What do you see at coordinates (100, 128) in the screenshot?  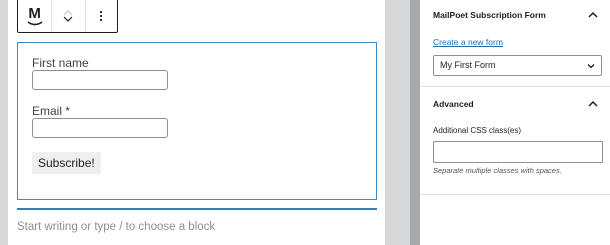 I see `email-input` at bounding box center [100, 128].